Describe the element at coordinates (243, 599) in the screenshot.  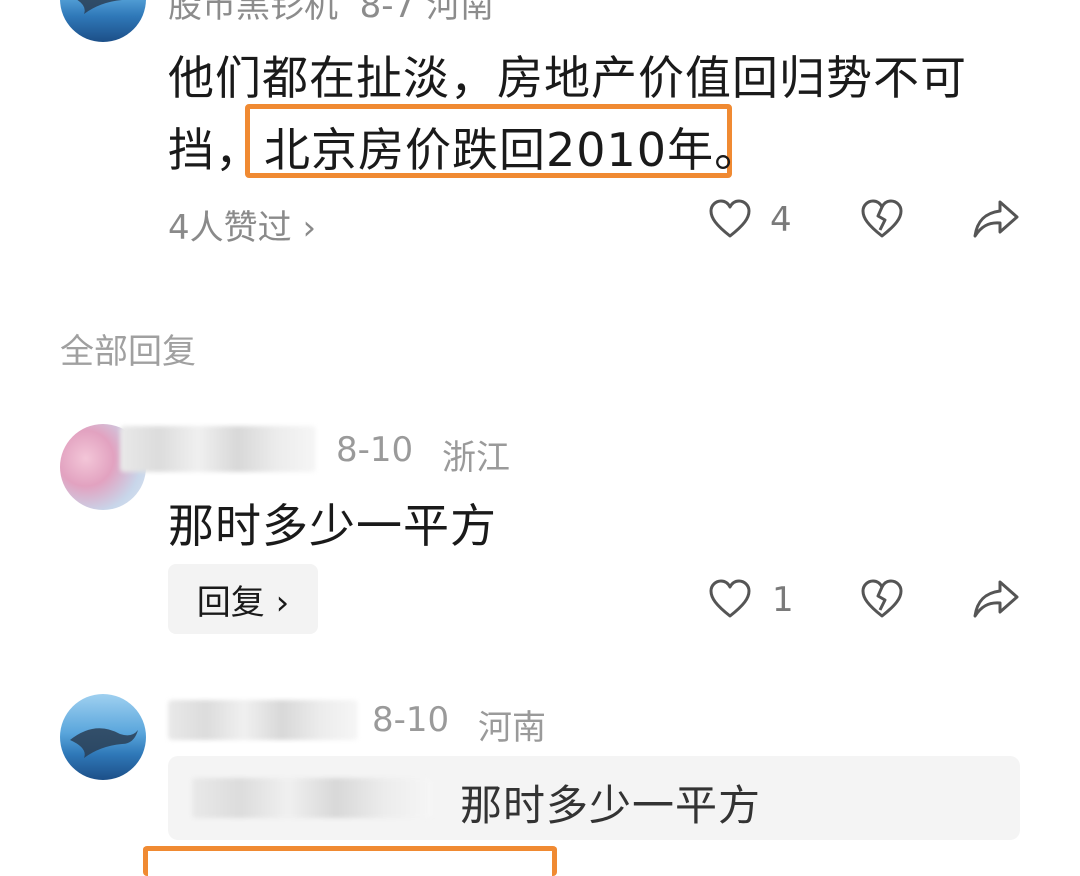
I see `reply-button: 回复 ›` at that location.